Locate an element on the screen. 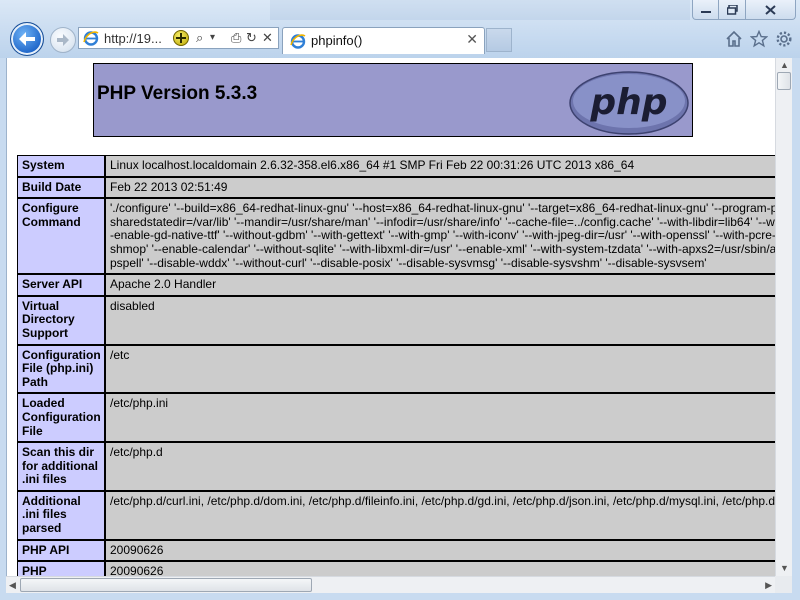  window-frame-right is located at coordinates (796, 329).